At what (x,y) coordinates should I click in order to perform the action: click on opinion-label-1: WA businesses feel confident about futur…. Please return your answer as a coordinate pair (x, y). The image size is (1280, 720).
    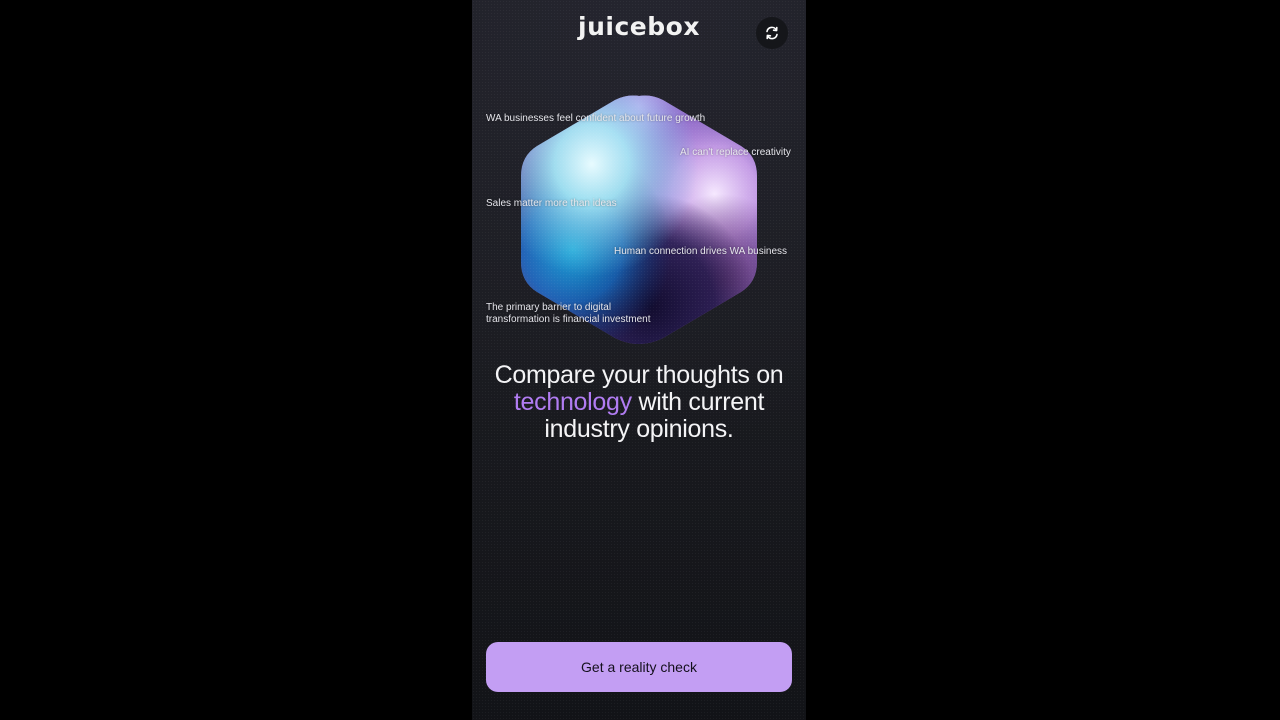
    Looking at the image, I should click on (596, 118).